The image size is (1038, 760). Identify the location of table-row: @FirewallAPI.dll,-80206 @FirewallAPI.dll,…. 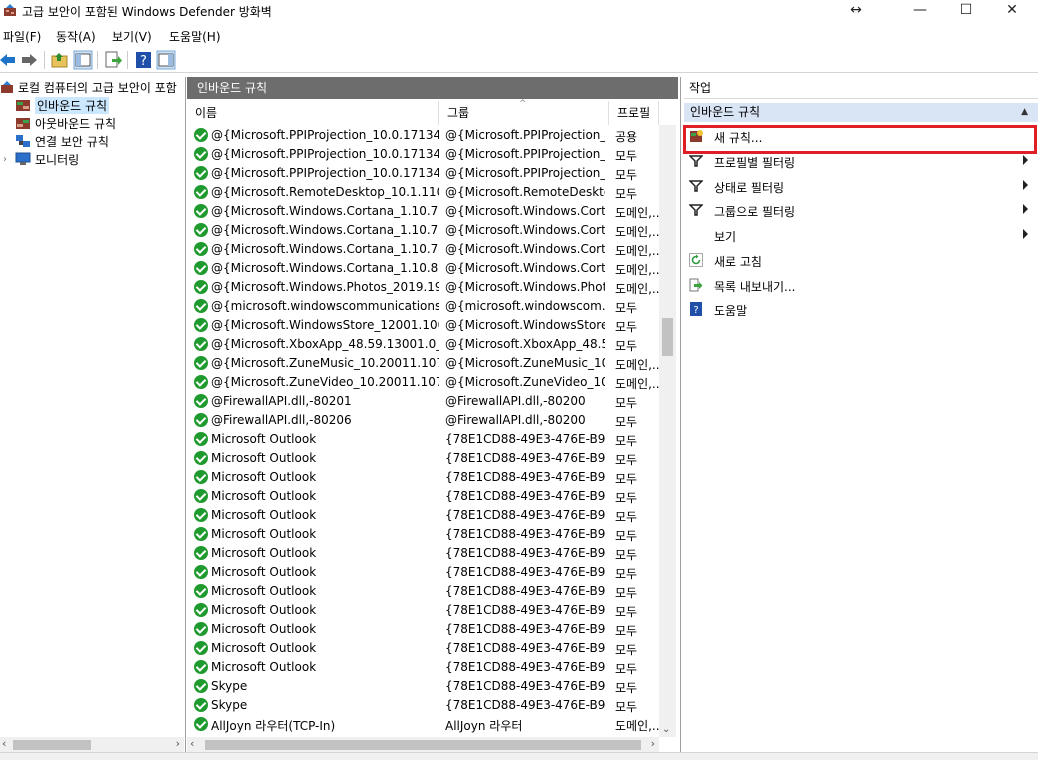
(423, 420).